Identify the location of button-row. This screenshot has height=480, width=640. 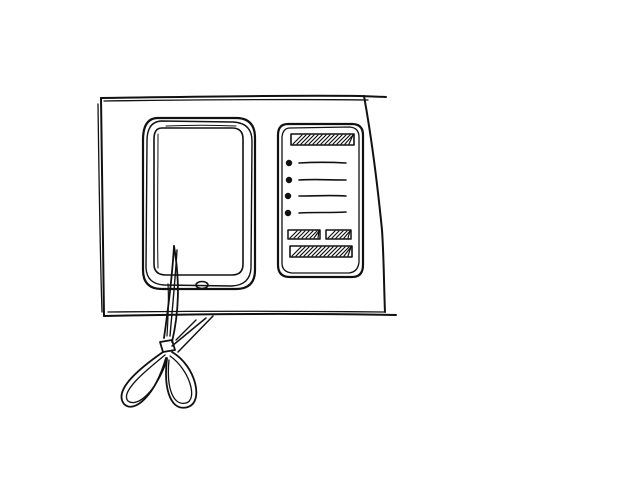
(319, 234).